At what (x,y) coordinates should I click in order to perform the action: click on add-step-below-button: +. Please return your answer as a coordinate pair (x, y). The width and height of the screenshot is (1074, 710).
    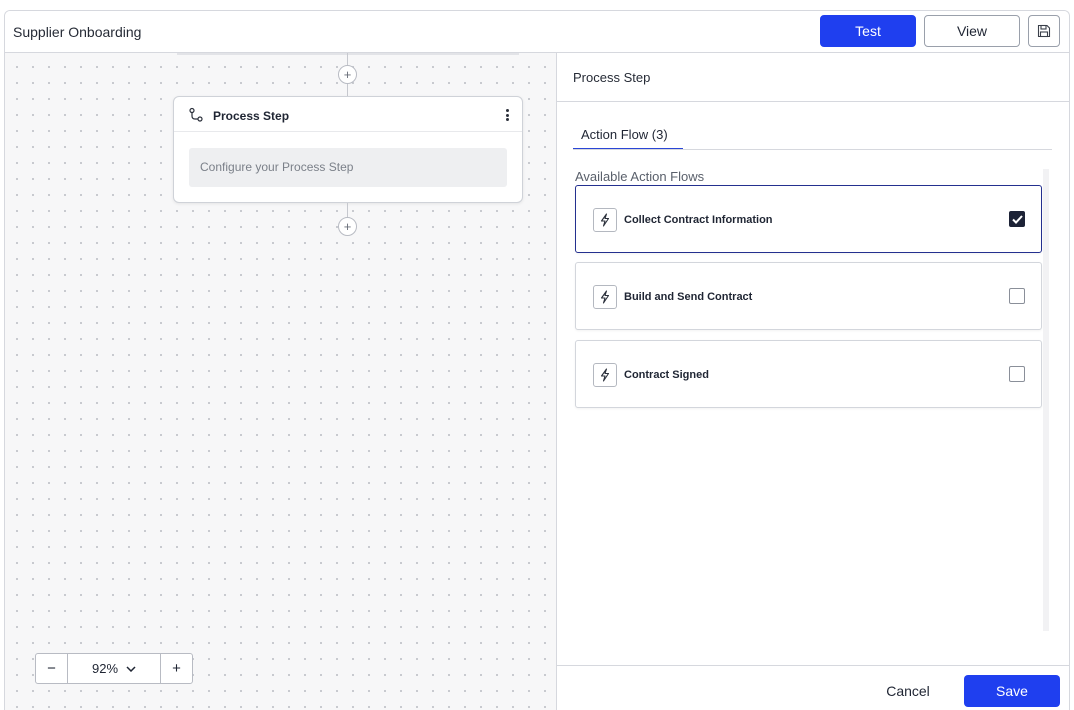
    Looking at the image, I should click on (347, 226).